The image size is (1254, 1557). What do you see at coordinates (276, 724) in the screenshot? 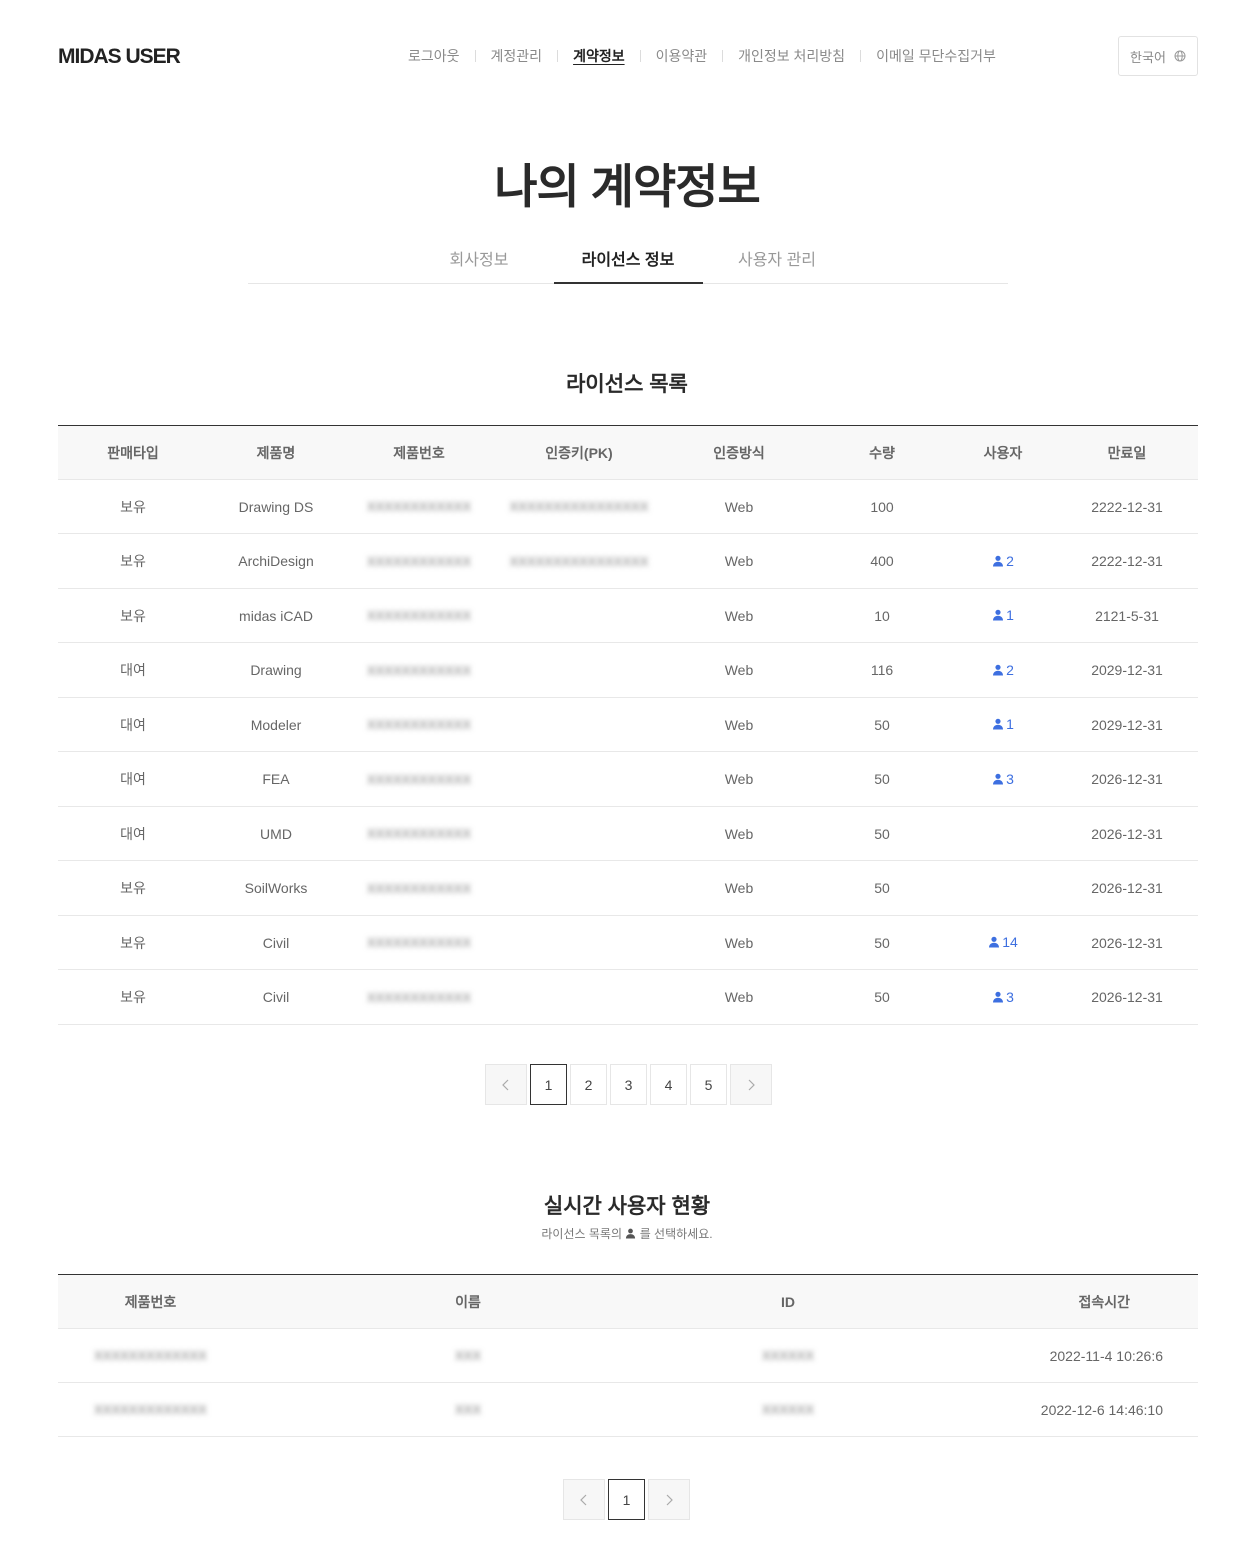
I see `product-name: Modeler` at bounding box center [276, 724].